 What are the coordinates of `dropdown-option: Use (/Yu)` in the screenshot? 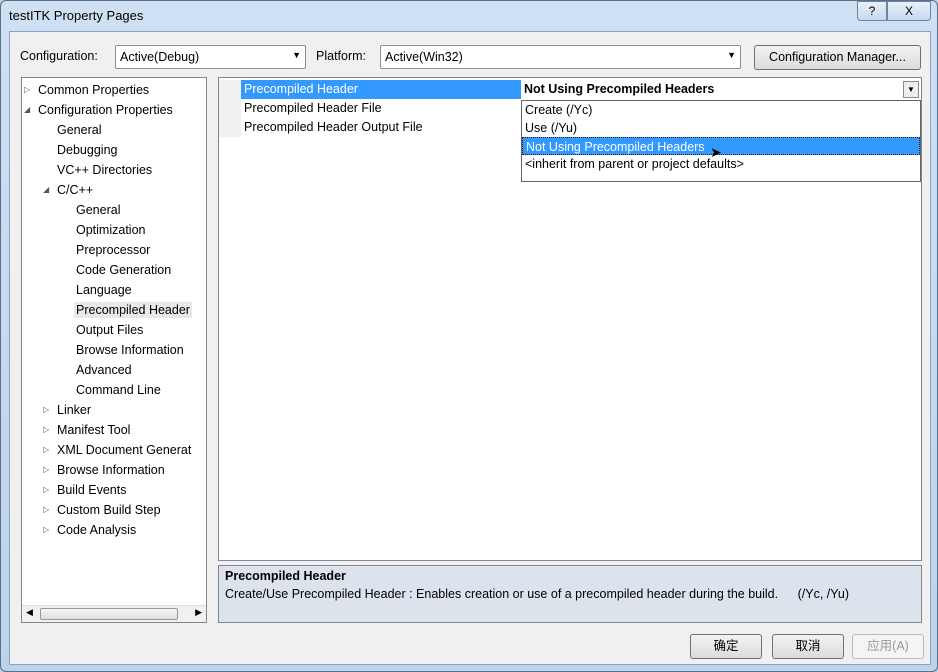 It's located at (721, 128).